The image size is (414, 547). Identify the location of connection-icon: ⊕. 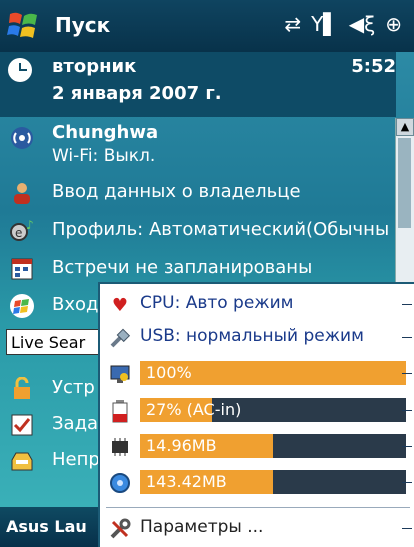
(393, 24).